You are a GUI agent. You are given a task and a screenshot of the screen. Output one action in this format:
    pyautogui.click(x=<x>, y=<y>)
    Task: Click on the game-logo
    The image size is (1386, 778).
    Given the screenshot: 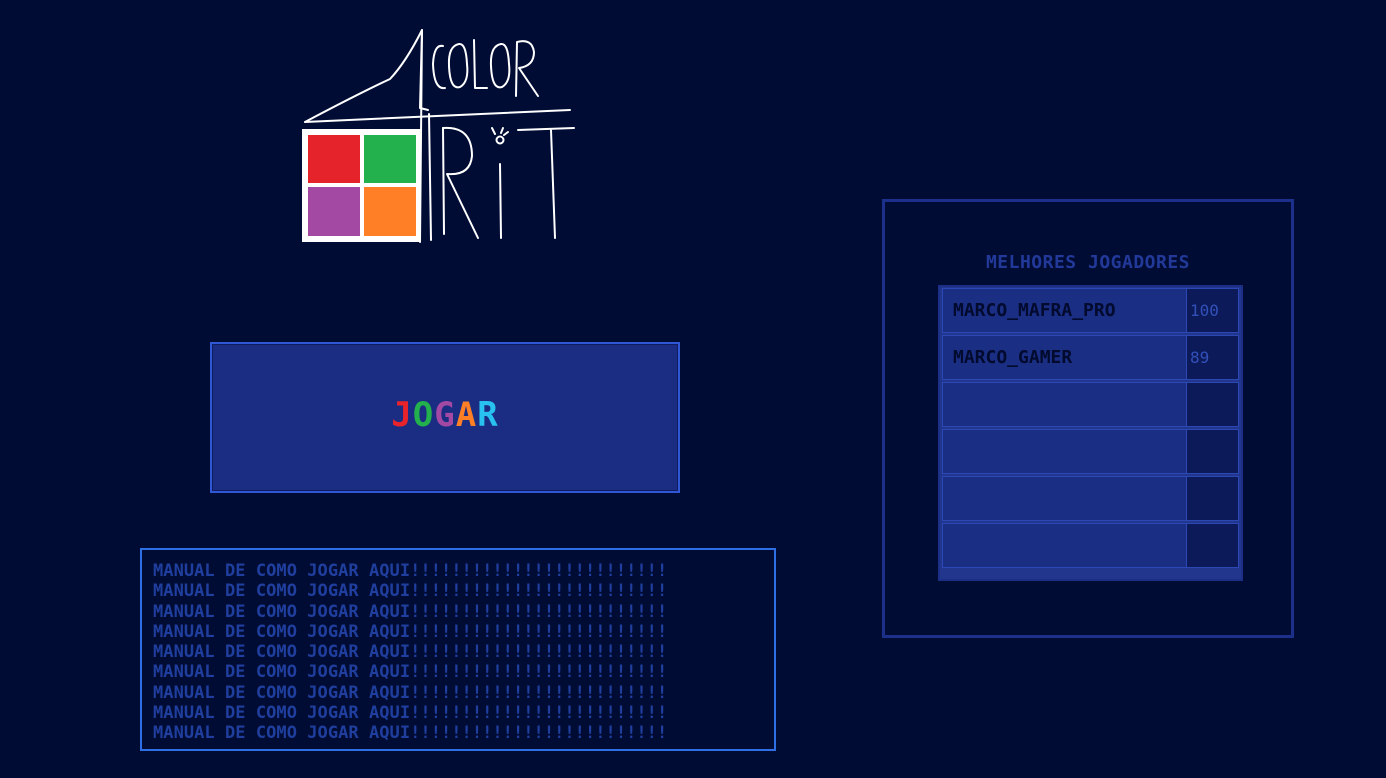 What is the action you would take?
    pyautogui.click(x=440, y=135)
    